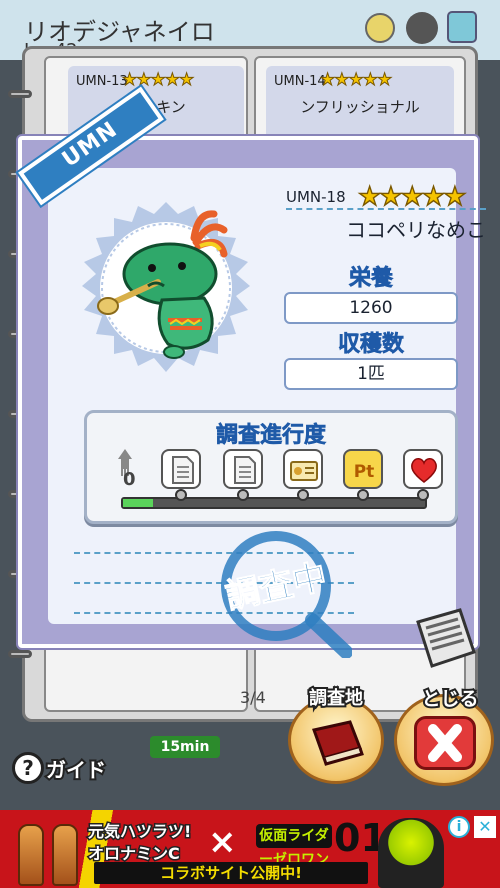 The width and height of the screenshot is (500, 888). Describe the element at coordinates (294, 846) in the screenshot. I see `ad-brand: 仮面ライダーゼロワン` at that location.